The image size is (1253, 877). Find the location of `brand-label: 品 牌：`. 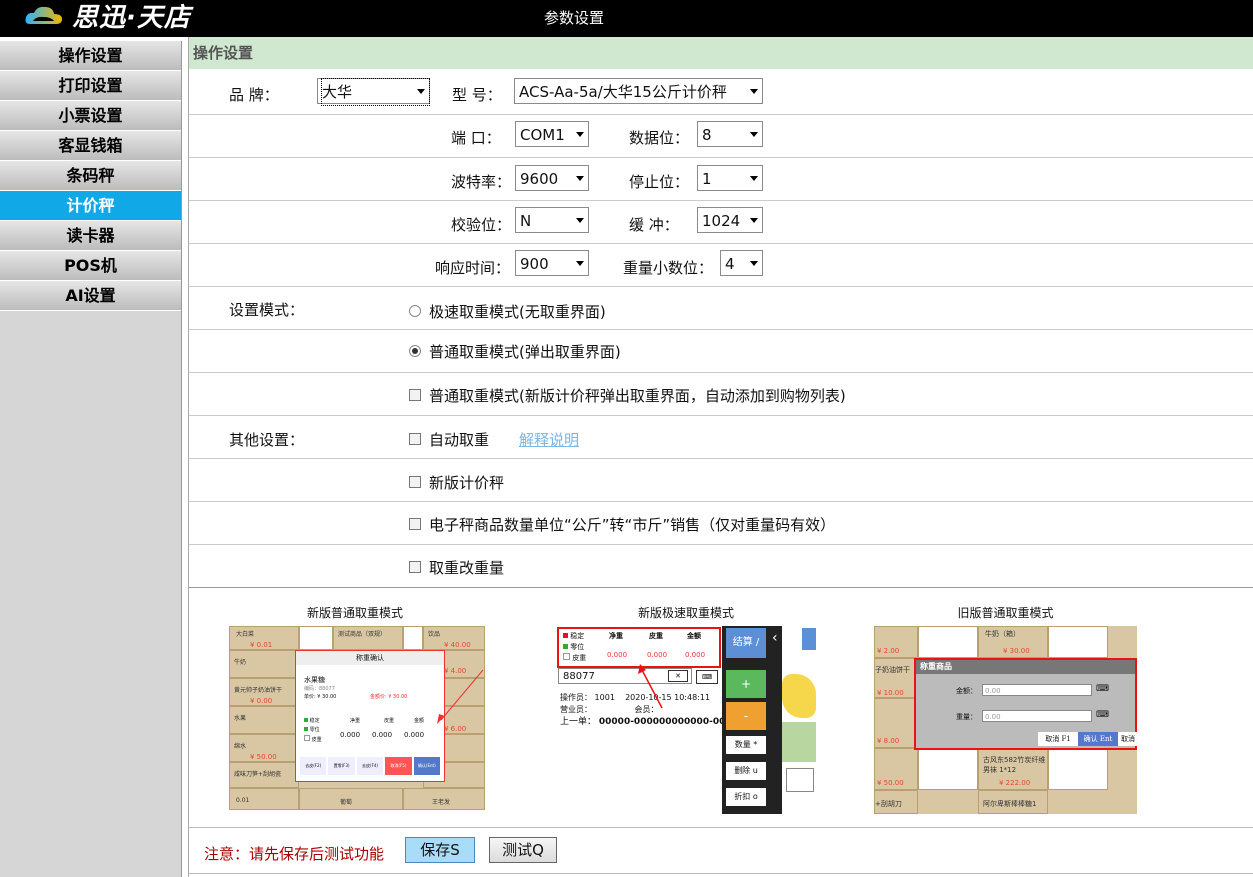

brand-label: 品 牌： is located at coordinates (254, 95).